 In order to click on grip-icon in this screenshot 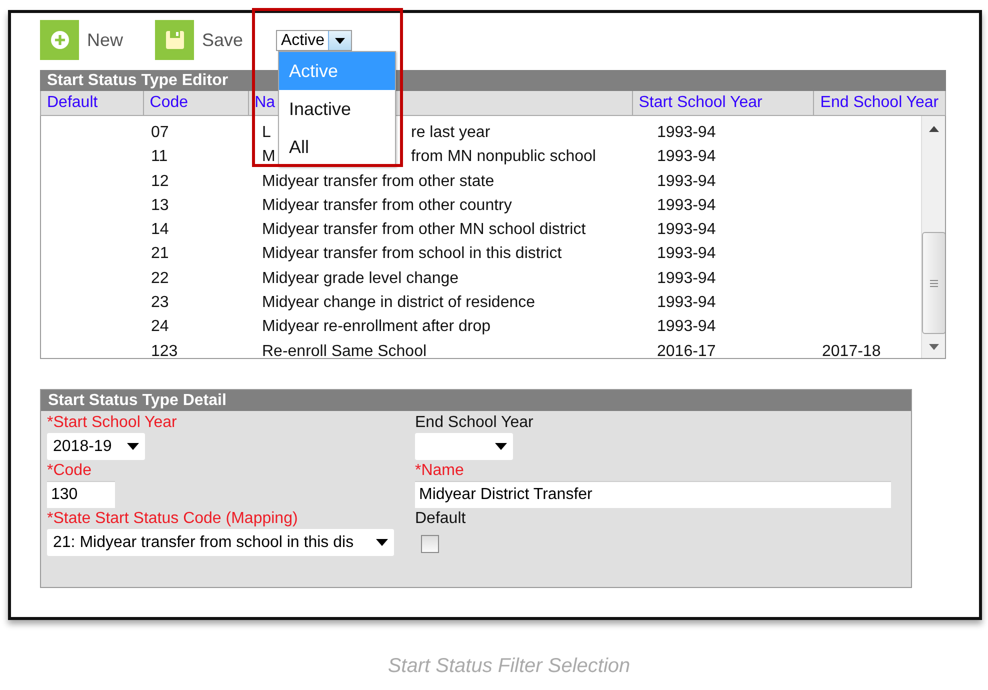, I will do `click(934, 283)`.